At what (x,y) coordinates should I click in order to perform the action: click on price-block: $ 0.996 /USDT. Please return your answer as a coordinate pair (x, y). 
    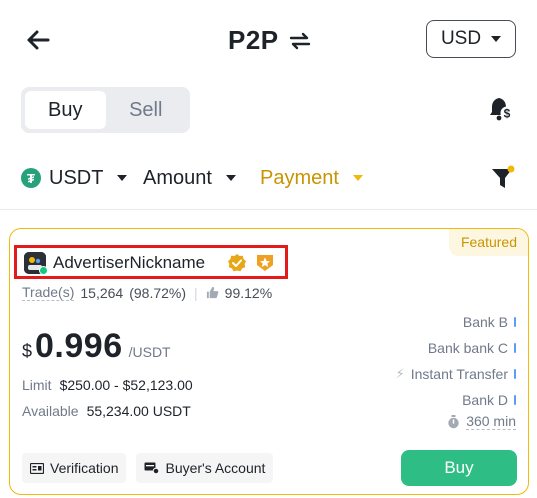
    Looking at the image, I should click on (96, 346).